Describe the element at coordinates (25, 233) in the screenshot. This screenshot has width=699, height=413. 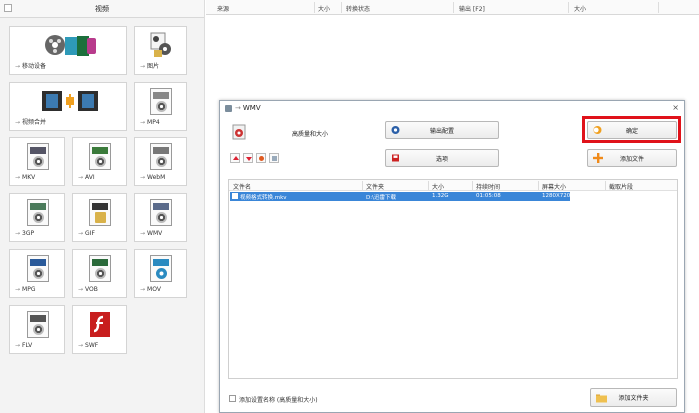
I see `tile-label: → 3GP` at that location.